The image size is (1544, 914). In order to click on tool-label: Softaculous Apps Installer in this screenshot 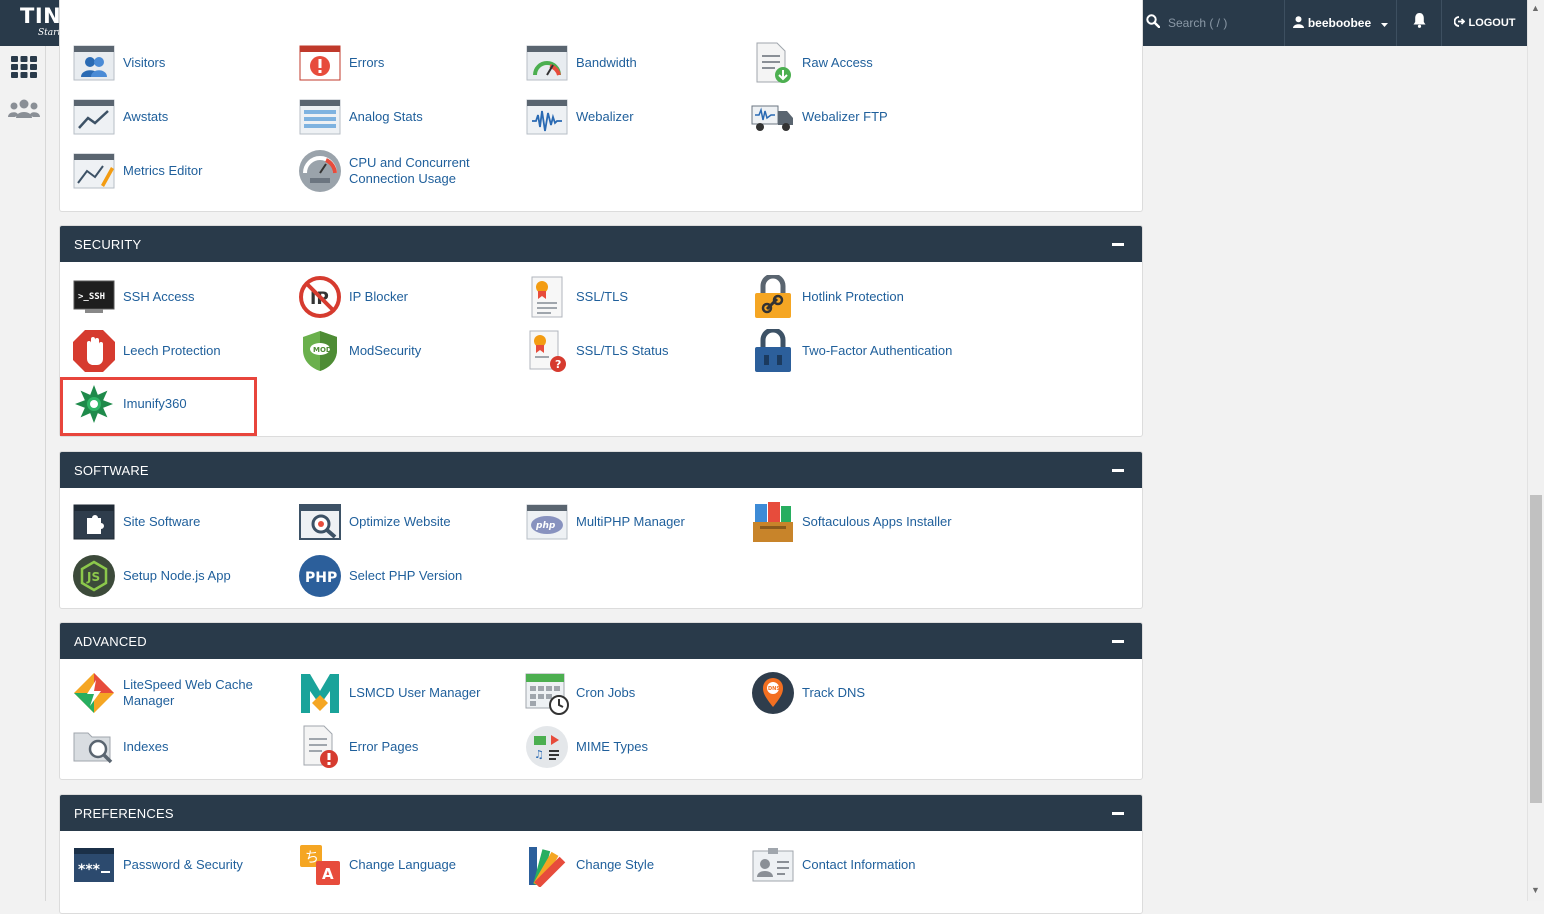, I will do `click(877, 521)`.